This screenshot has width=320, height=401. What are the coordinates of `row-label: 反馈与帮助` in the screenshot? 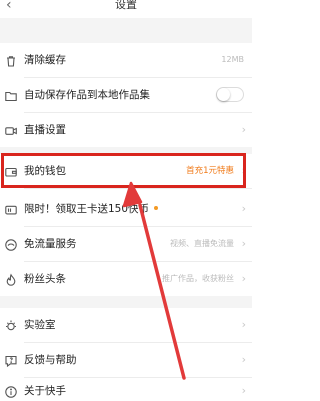 It's located at (50, 360).